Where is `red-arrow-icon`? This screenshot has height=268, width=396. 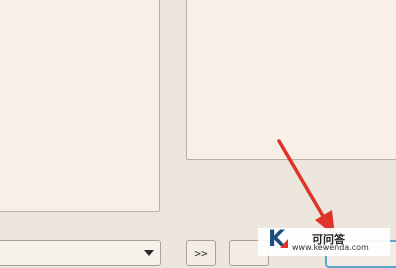
red-arrow-icon is located at coordinates (306, 187).